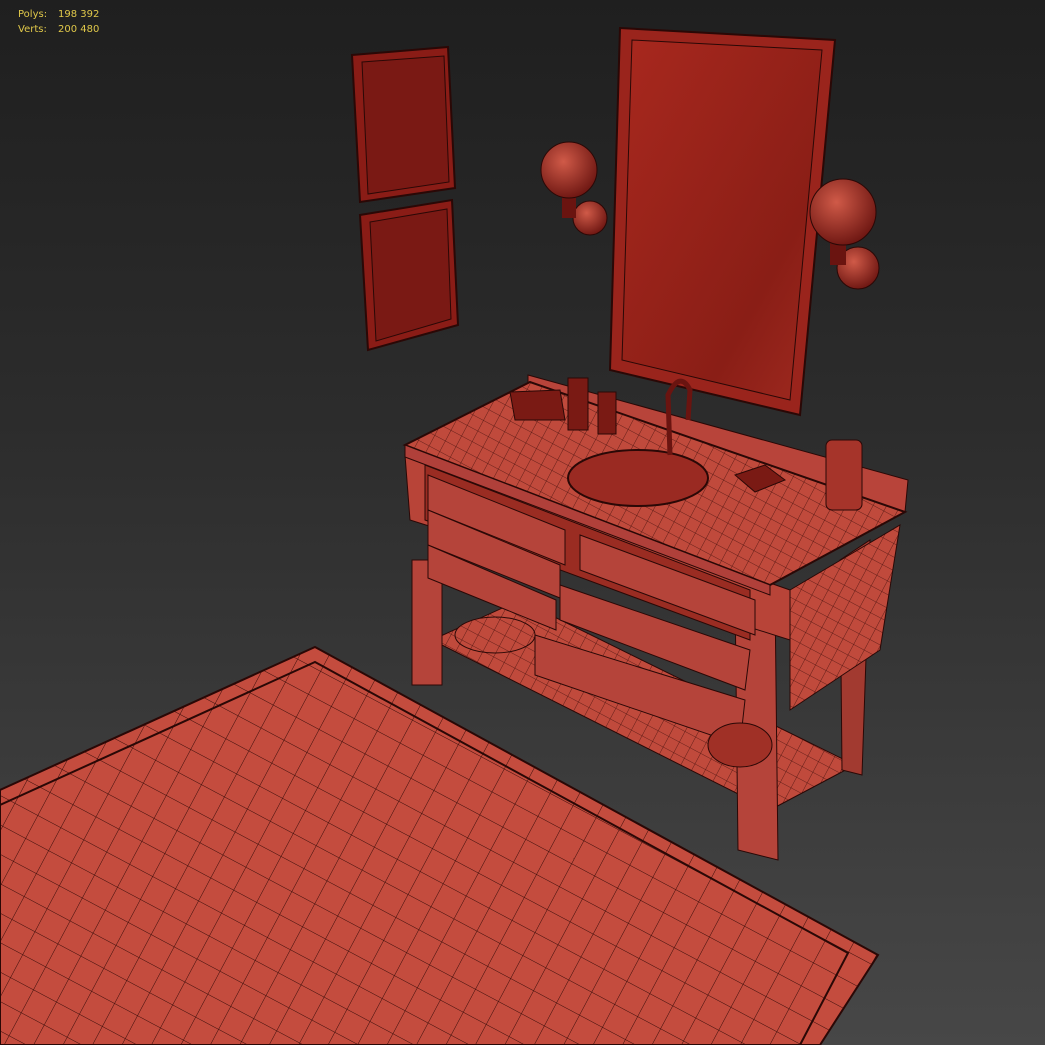 Image resolution: width=1045 pixels, height=1045 pixels. What do you see at coordinates (722, 221) in the screenshot?
I see `mirror` at bounding box center [722, 221].